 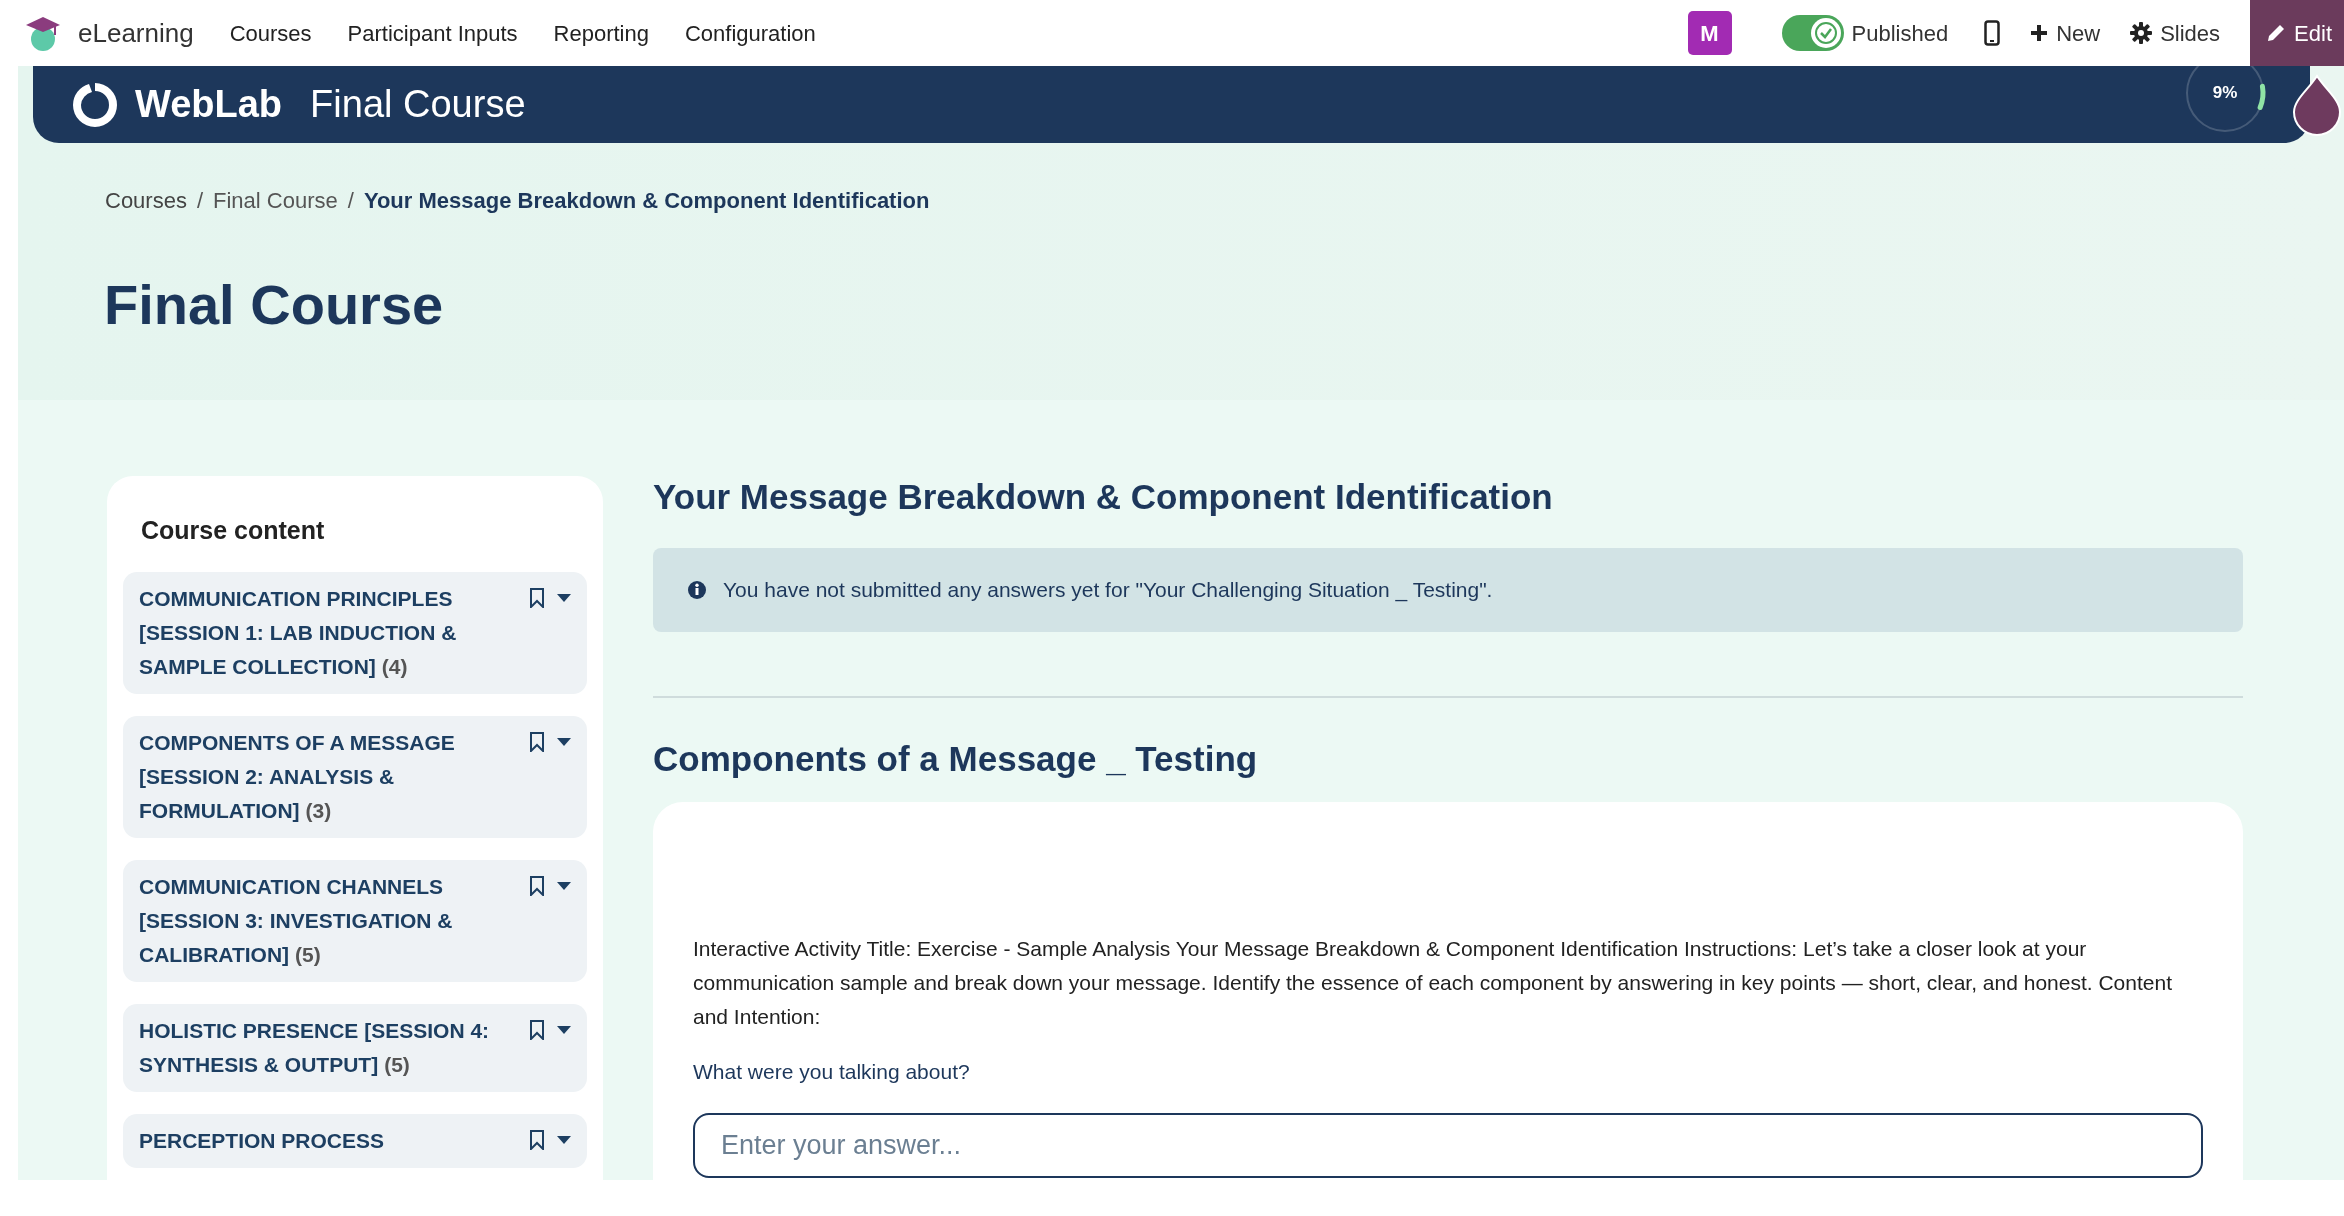 What do you see at coordinates (2065, 33) in the screenshot?
I see `new-button: New` at bounding box center [2065, 33].